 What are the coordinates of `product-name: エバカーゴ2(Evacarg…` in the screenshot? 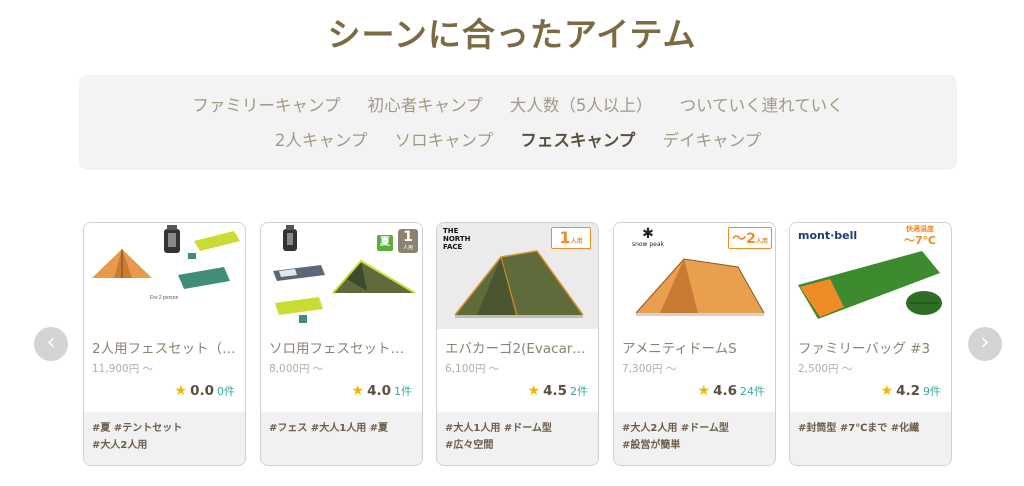 It's located at (517, 347).